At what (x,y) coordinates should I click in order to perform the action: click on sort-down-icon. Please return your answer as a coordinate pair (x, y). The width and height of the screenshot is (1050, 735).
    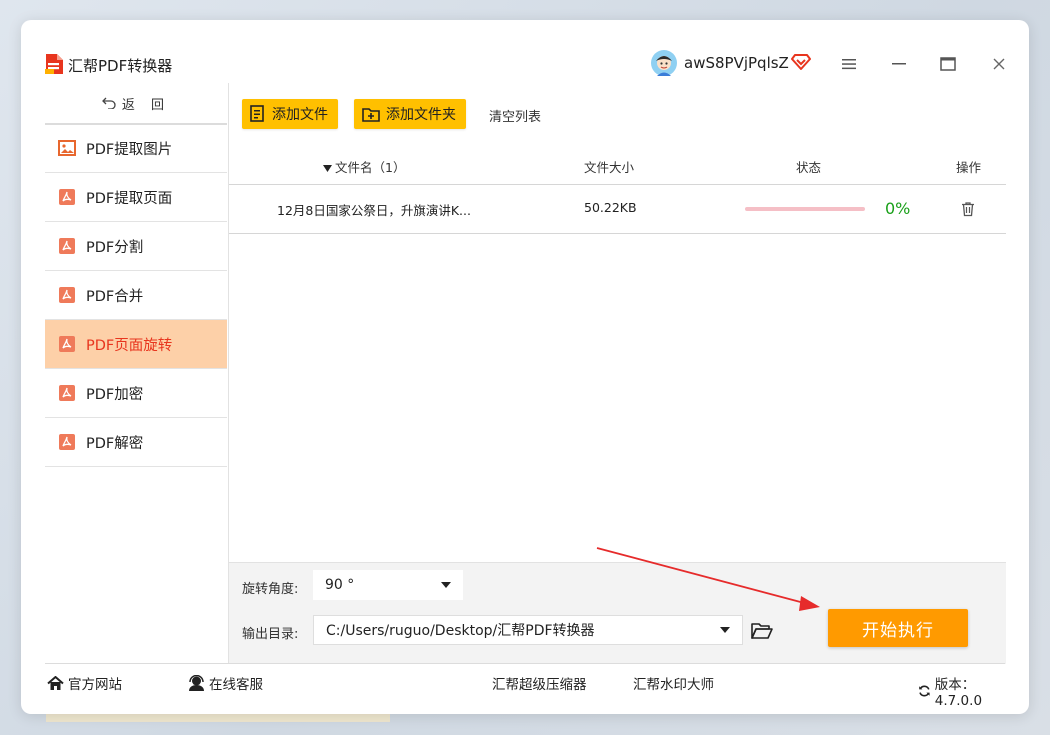
    Looking at the image, I should click on (327, 168).